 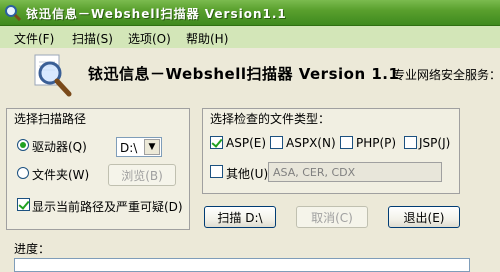 What do you see at coordinates (246, 143) in the screenshot?
I see `asp-label: ASP(E)` at bounding box center [246, 143].